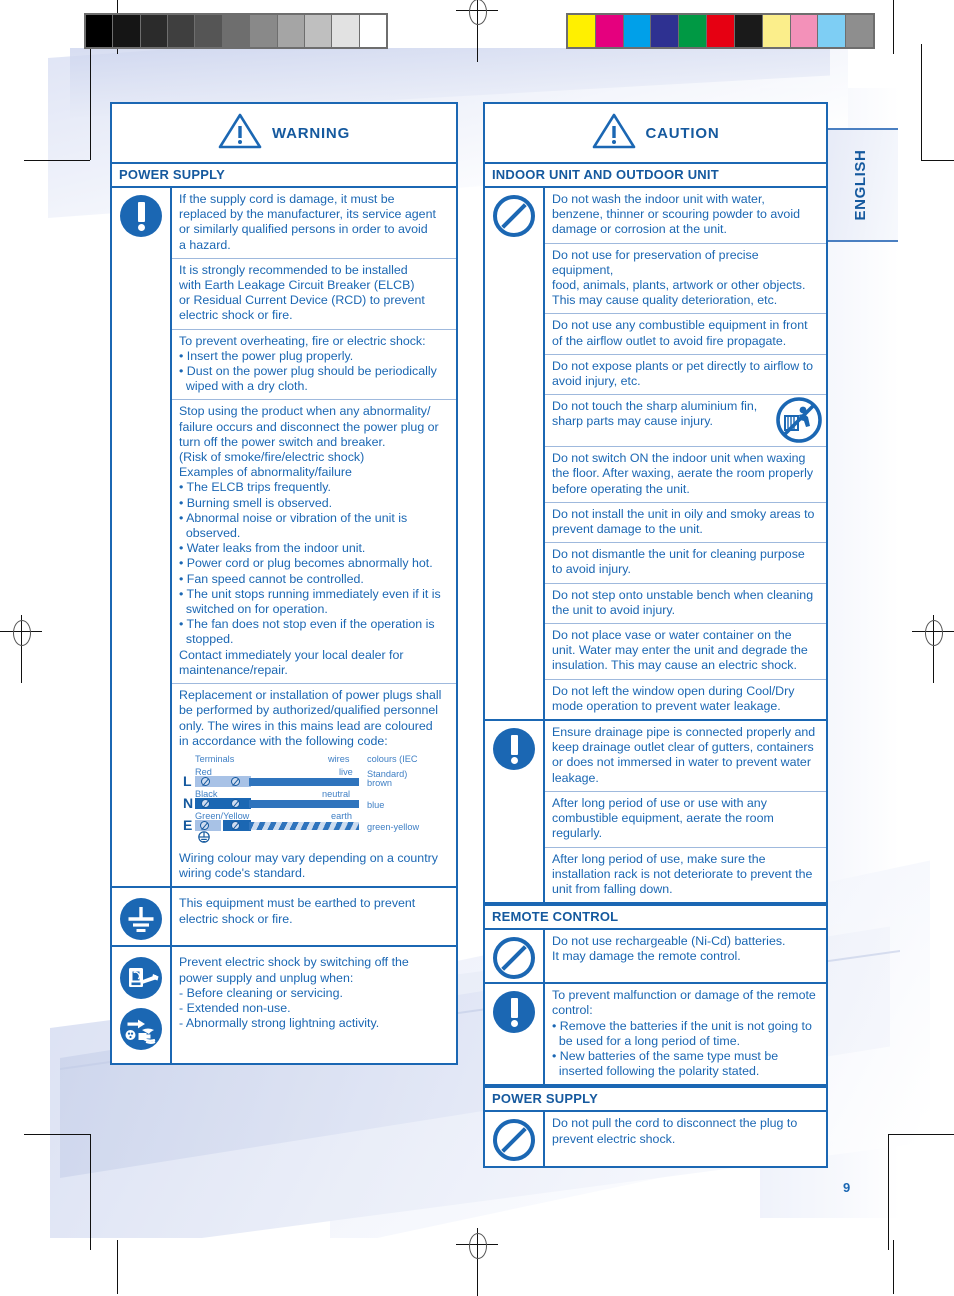 Image resolution: width=954 pixels, height=1296 pixels. What do you see at coordinates (57, 1134) in the screenshot?
I see `crop-mark-bottom-left-h` at bounding box center [57, 1134].